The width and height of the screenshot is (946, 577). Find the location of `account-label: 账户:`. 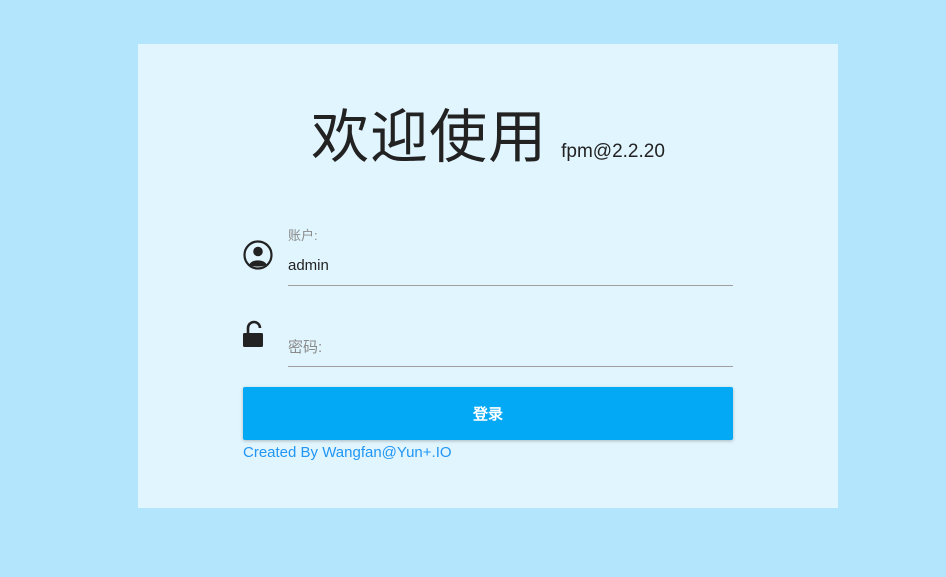

account-label: 账户: is located at coordinates (303, 235).